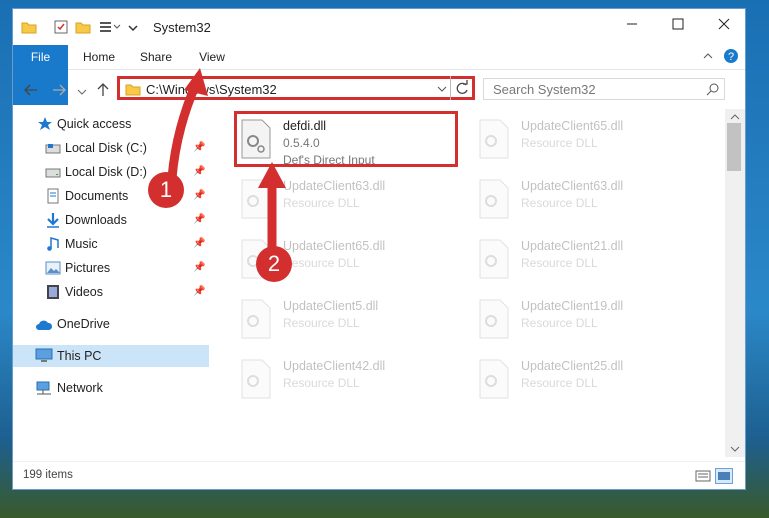  Describe the element at coordinates (274, 264) in the screenshot. I see `annotation-badge-2: 2` at that location.